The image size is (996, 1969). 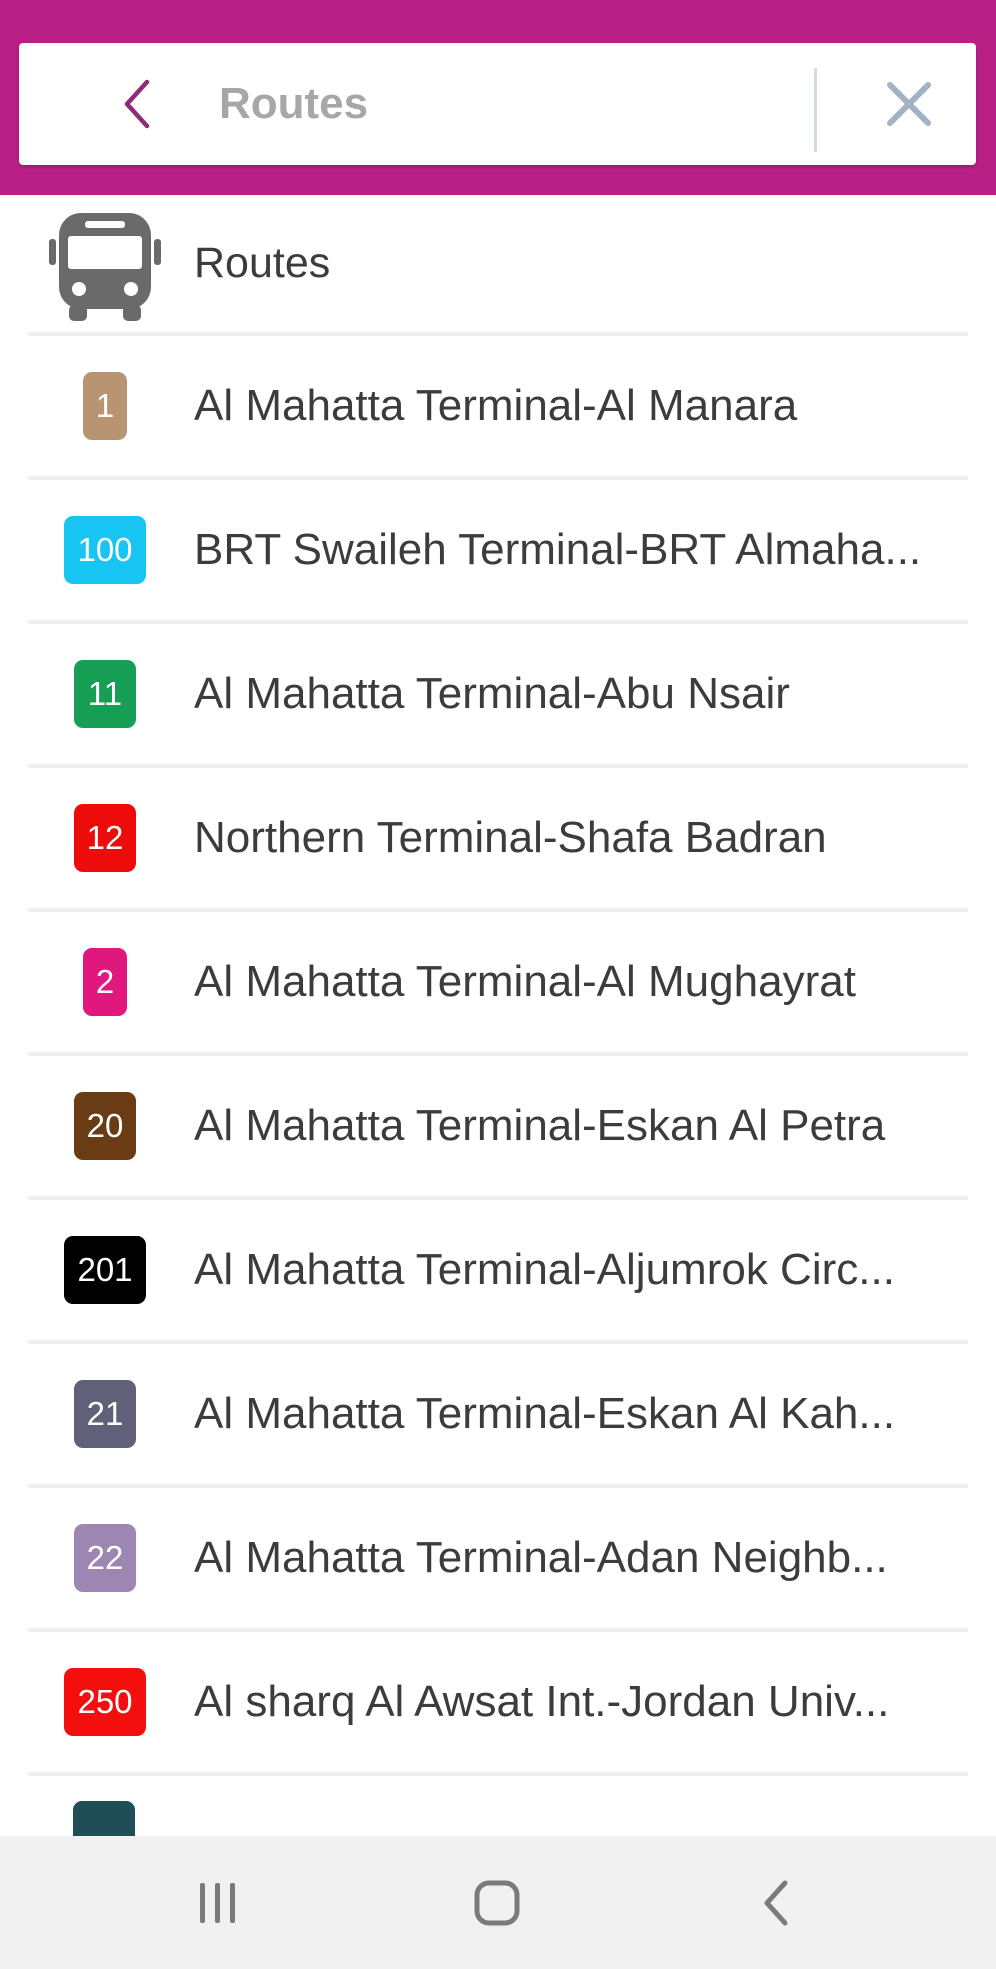 I want to click on route-name: Al Mahatta Terminal-Al Manara, so click(x=496, y=405).